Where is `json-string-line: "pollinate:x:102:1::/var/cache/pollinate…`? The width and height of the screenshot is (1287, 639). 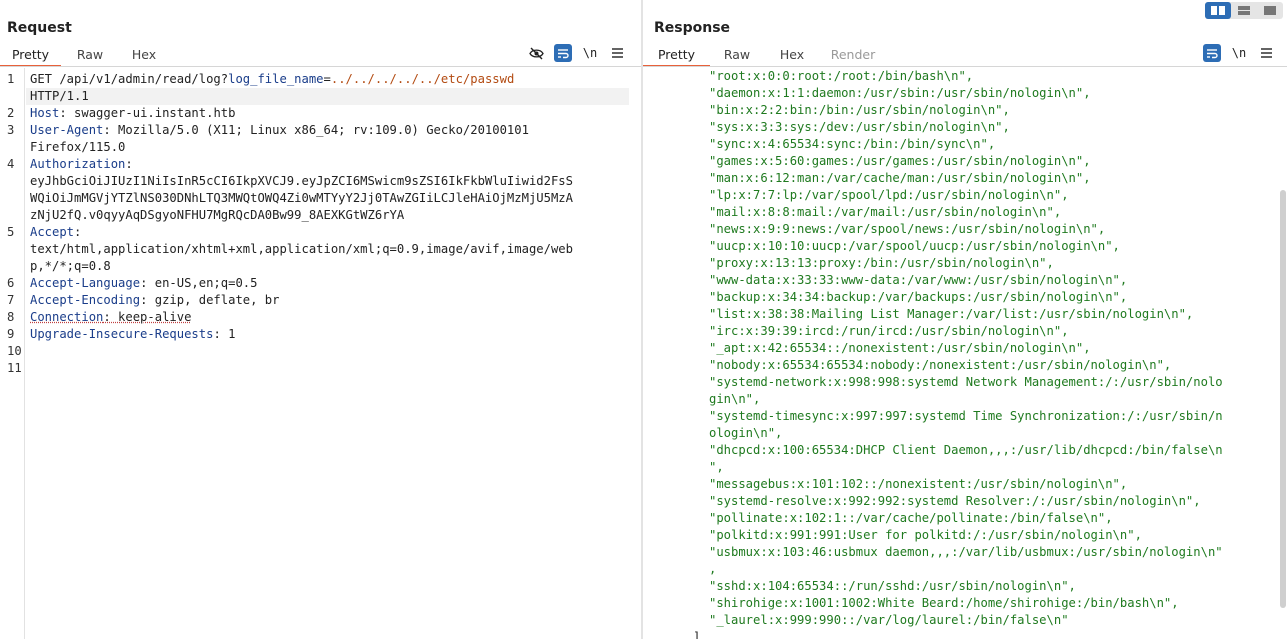
json-string-line: "pollinate:x:102:1::/var/cache/pollinate… is located at coordinates (911, 518).